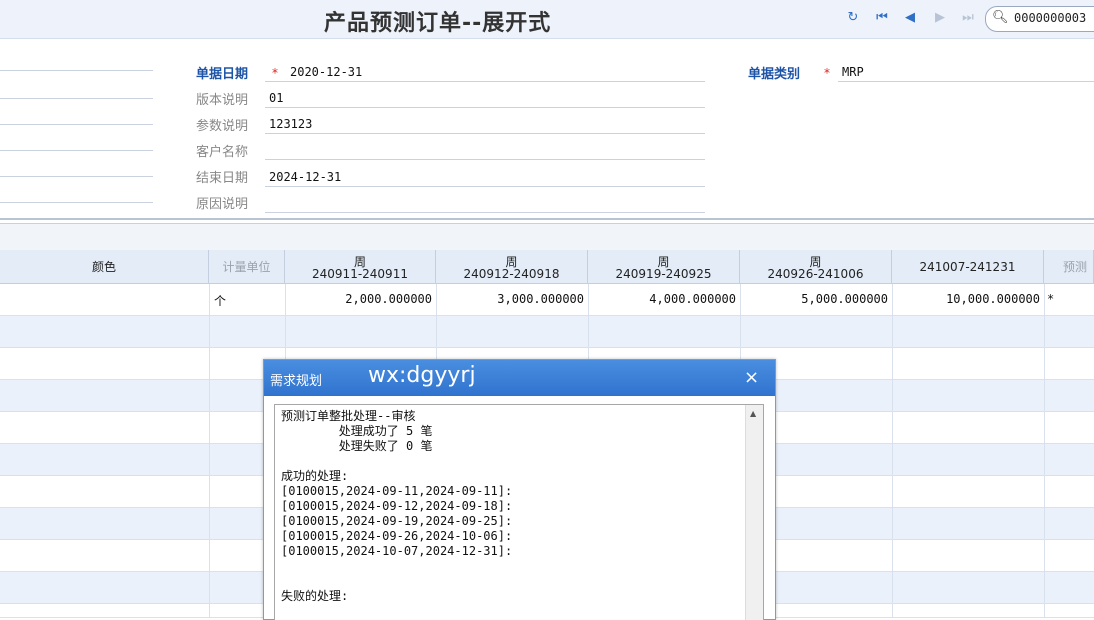 Image resolution: width=1094 pixels, height=620 pixels. I want to click on col-header-label: 颜色, so click(103, 267).